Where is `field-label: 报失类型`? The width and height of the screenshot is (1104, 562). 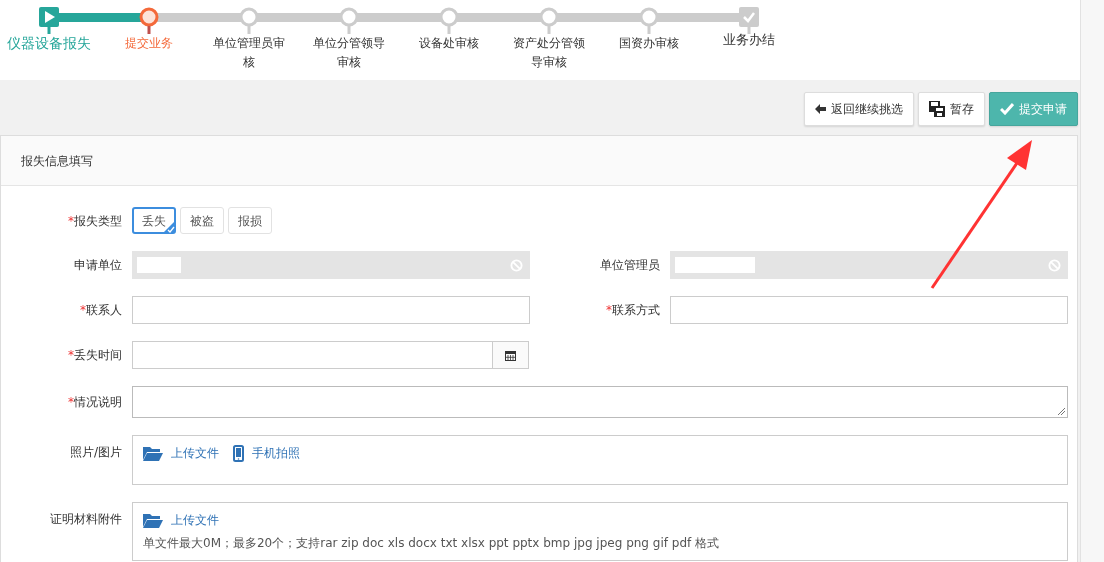 field-label: 报失类型 is located at coordinates (98, 221).